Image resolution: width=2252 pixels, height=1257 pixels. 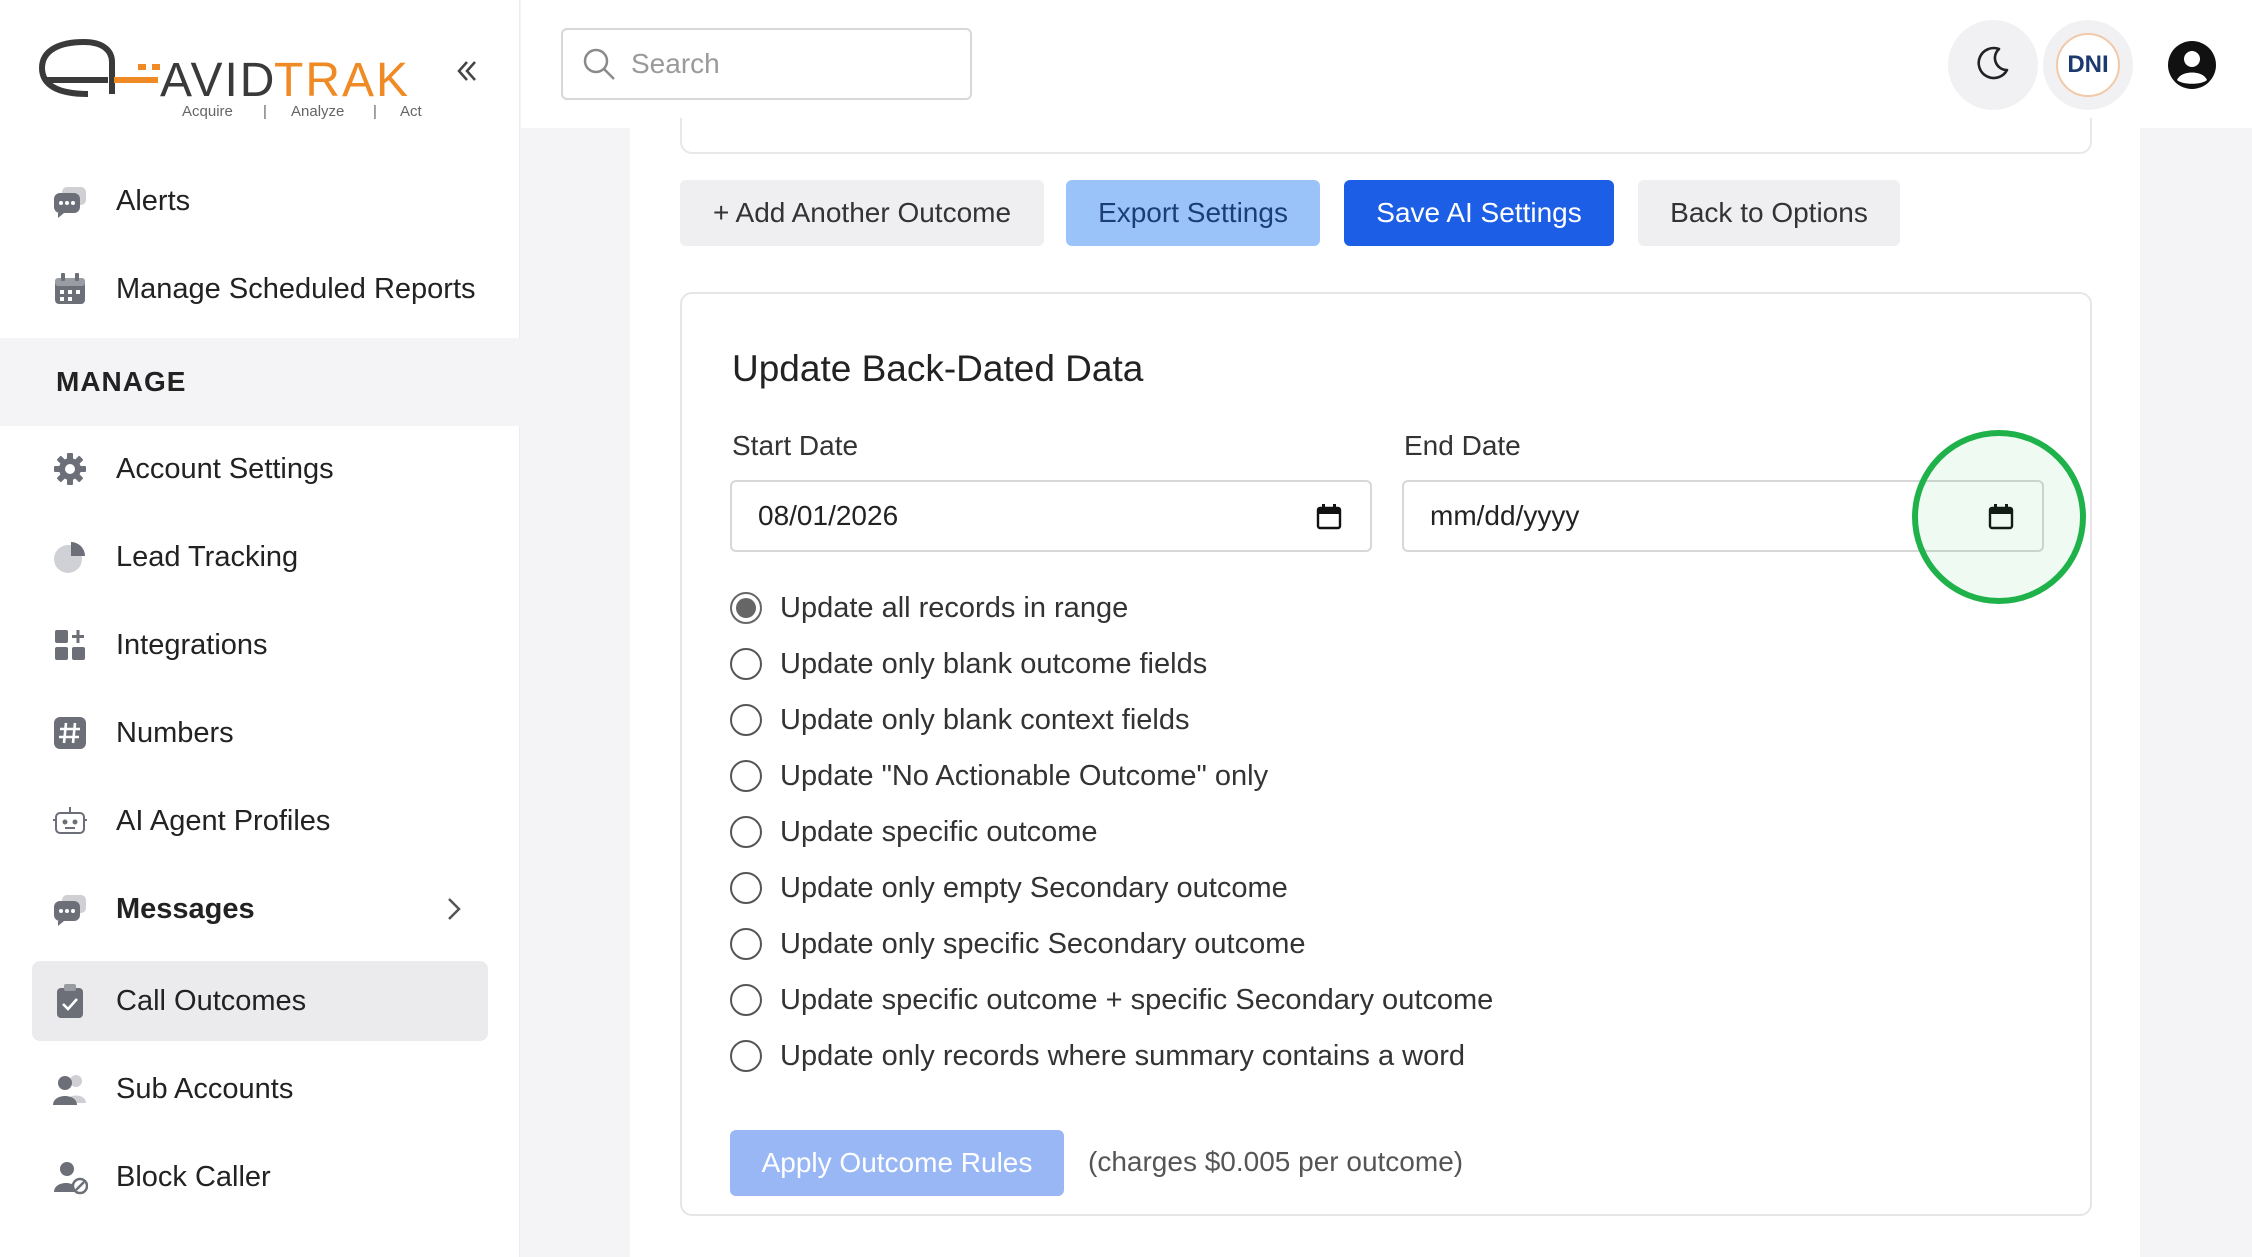 What do you see at coordinates (938, 368) in the screenshot?
I see `card-title: Update Back-Dated Data` at bounding box center [938, 368].